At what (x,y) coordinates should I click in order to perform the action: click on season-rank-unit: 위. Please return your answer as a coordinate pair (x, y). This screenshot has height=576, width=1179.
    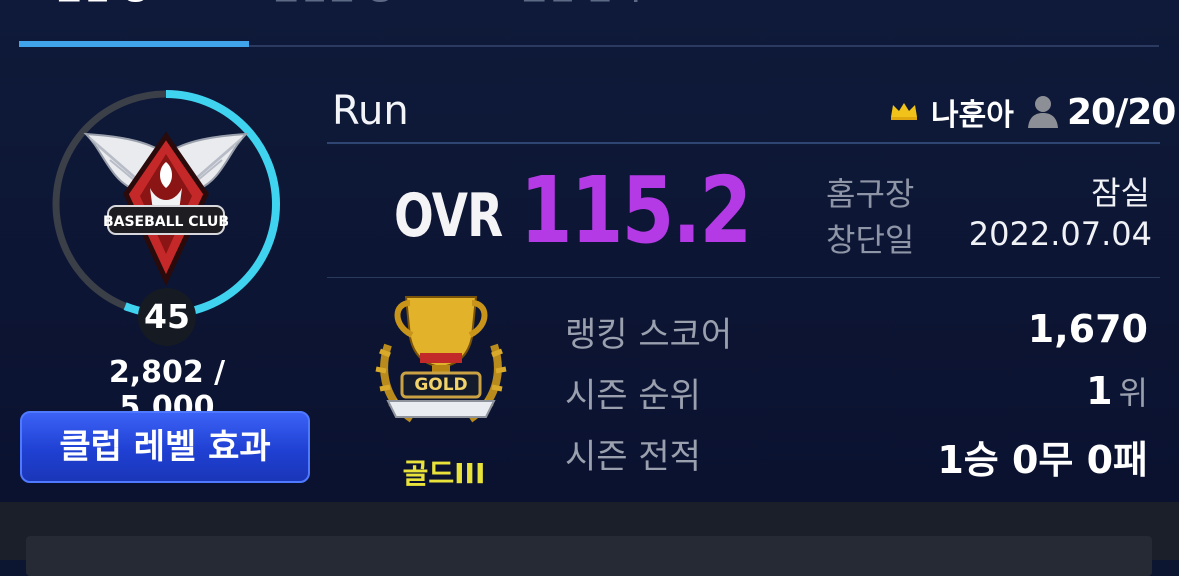
    Looking at the image, I should click on (1133, 393).